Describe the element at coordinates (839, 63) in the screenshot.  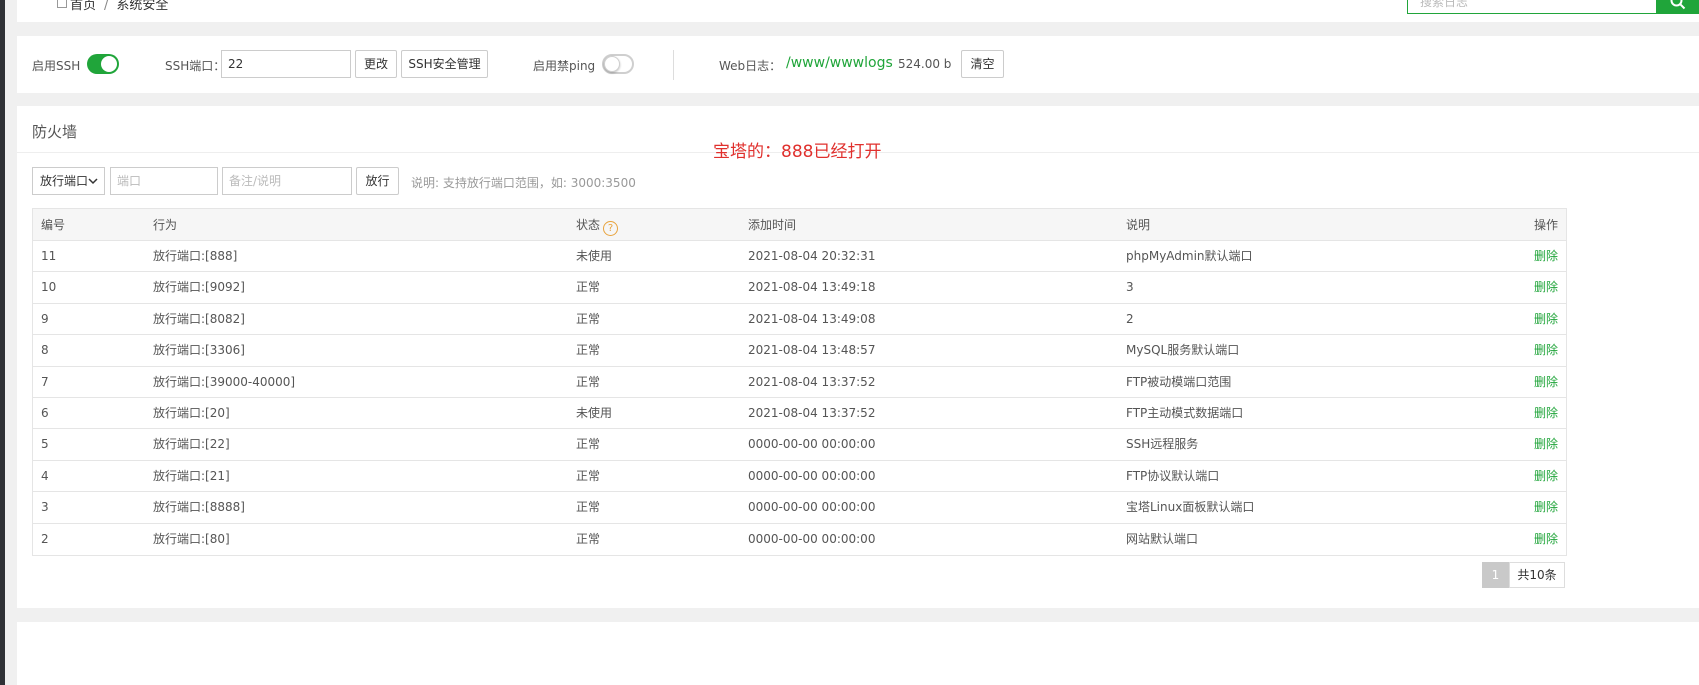
I see `weblog-path-link: /www/wwwlogs` at that location.